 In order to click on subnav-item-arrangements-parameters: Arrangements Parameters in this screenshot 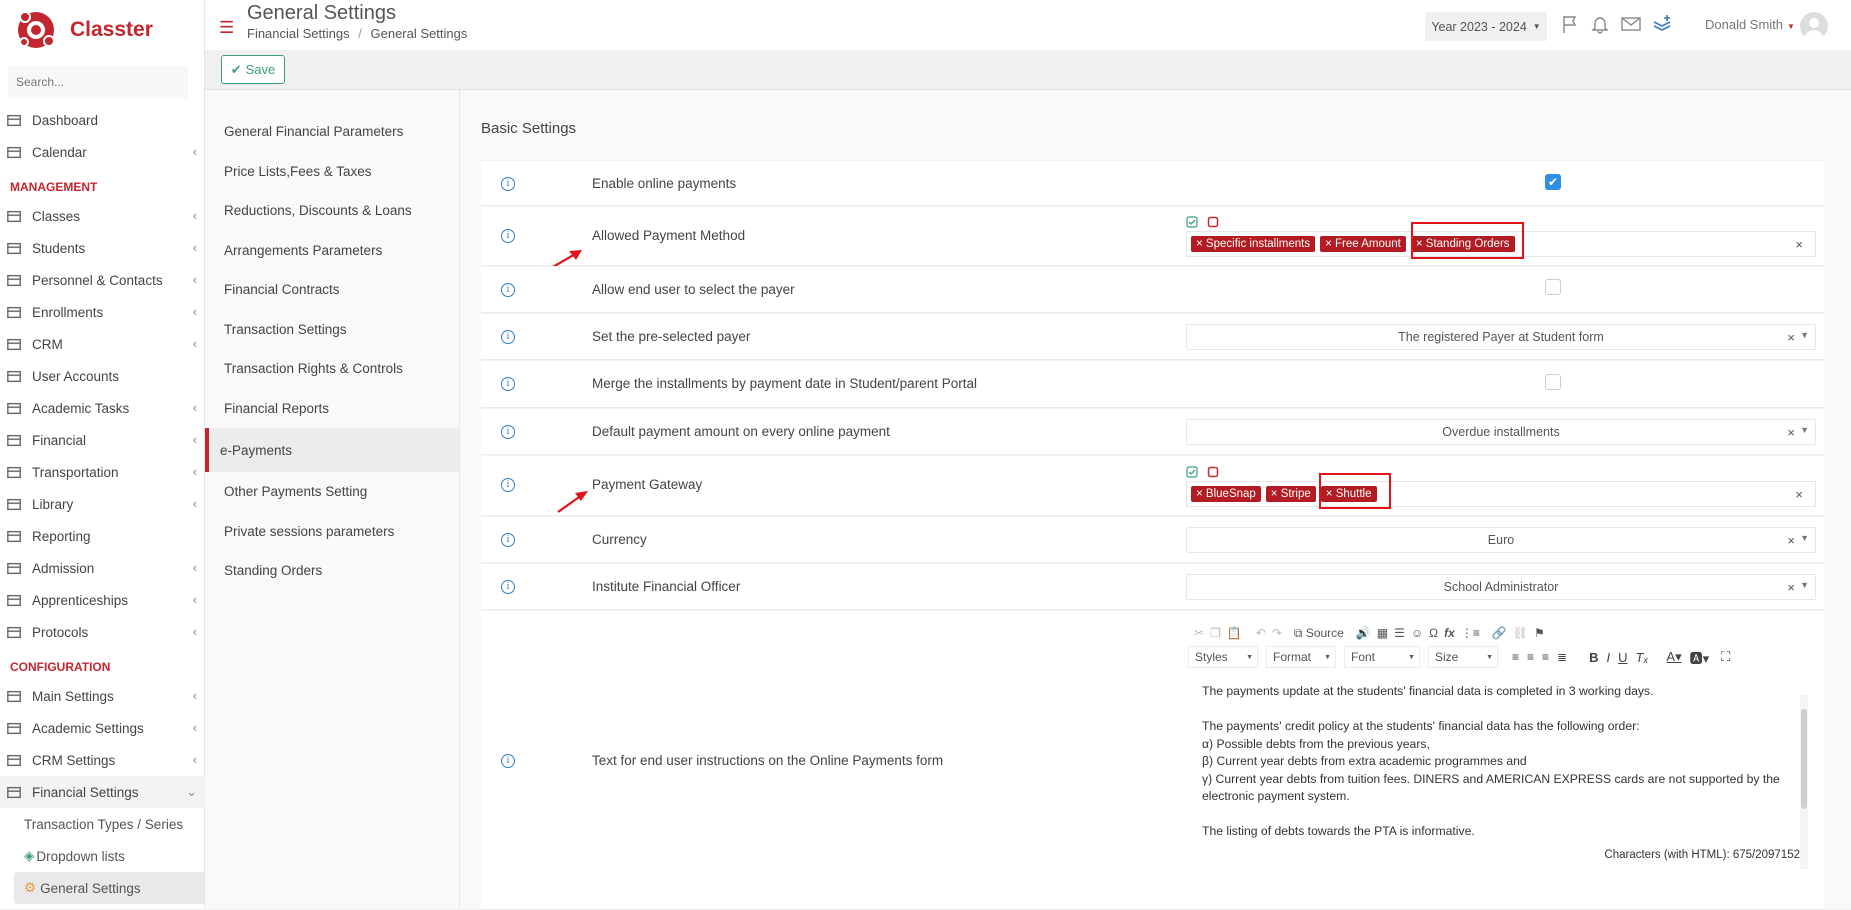, I will do `click(332, 251)`.